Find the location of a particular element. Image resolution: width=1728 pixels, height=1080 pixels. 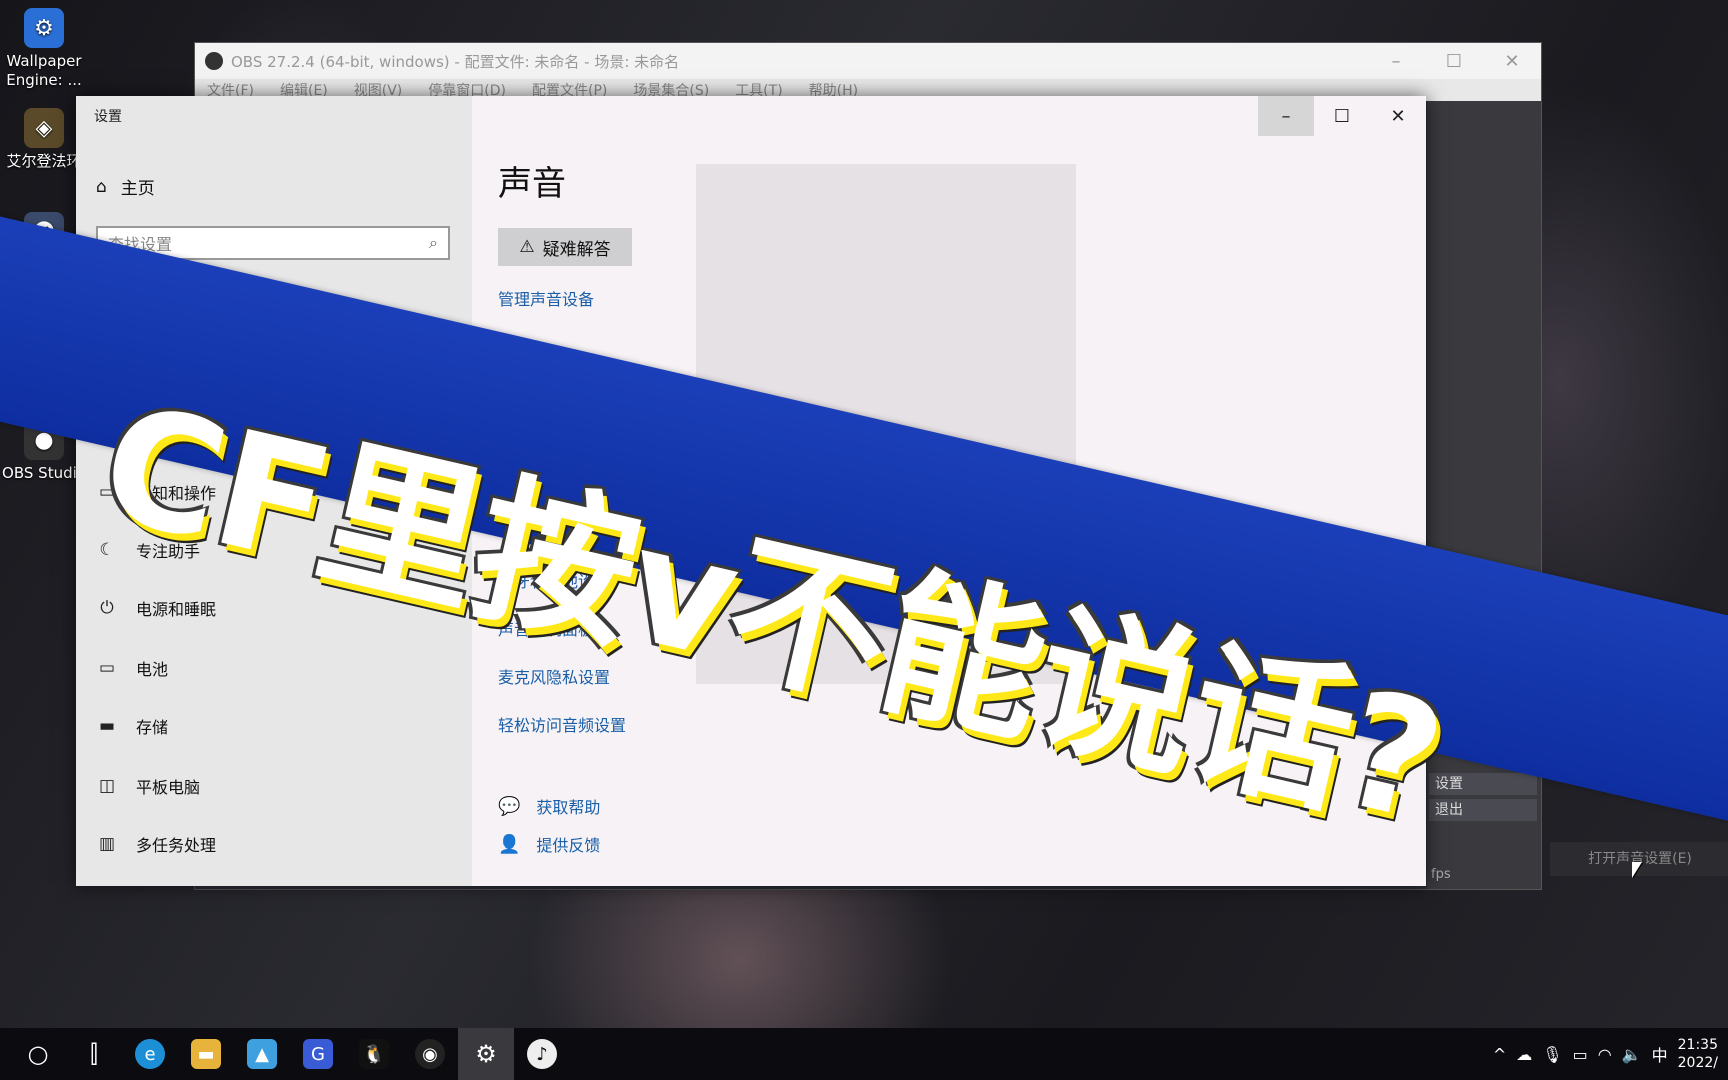

maximize-icon: ☐ is located at coordinates (1454, 61).